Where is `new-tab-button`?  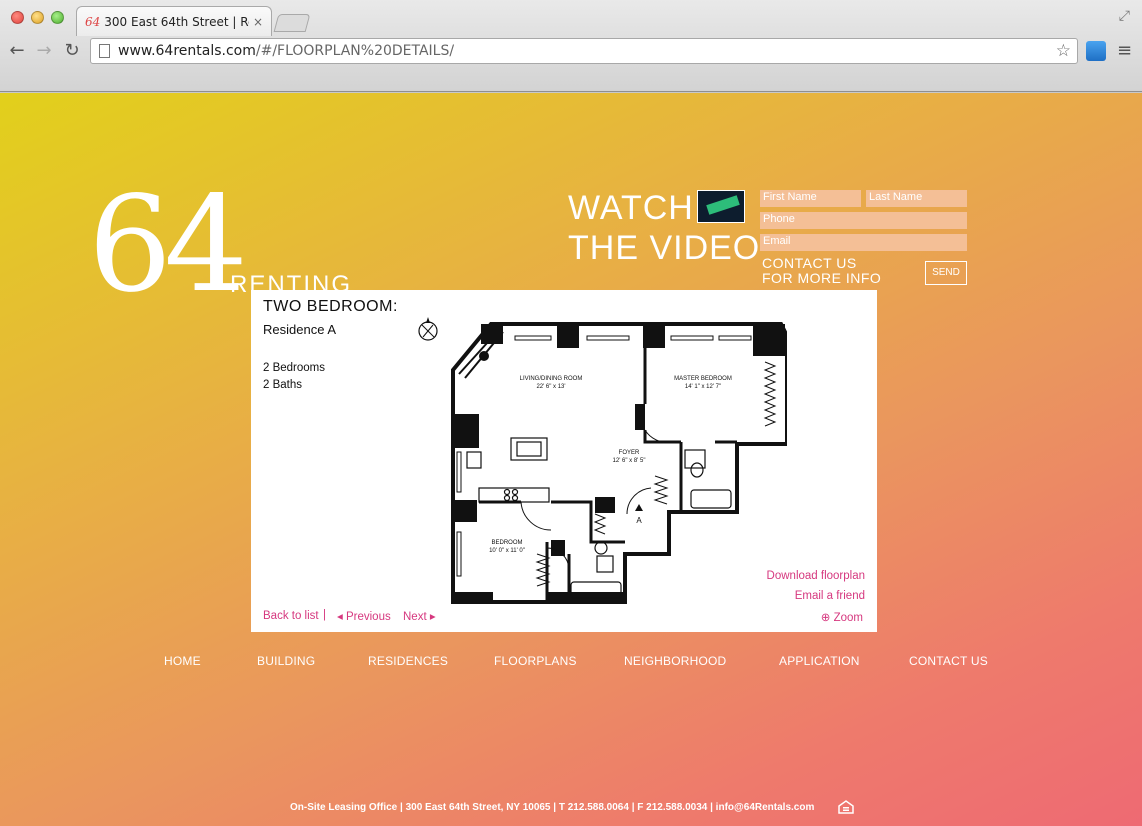 new-tab-button is located at coordinates (292, 23).